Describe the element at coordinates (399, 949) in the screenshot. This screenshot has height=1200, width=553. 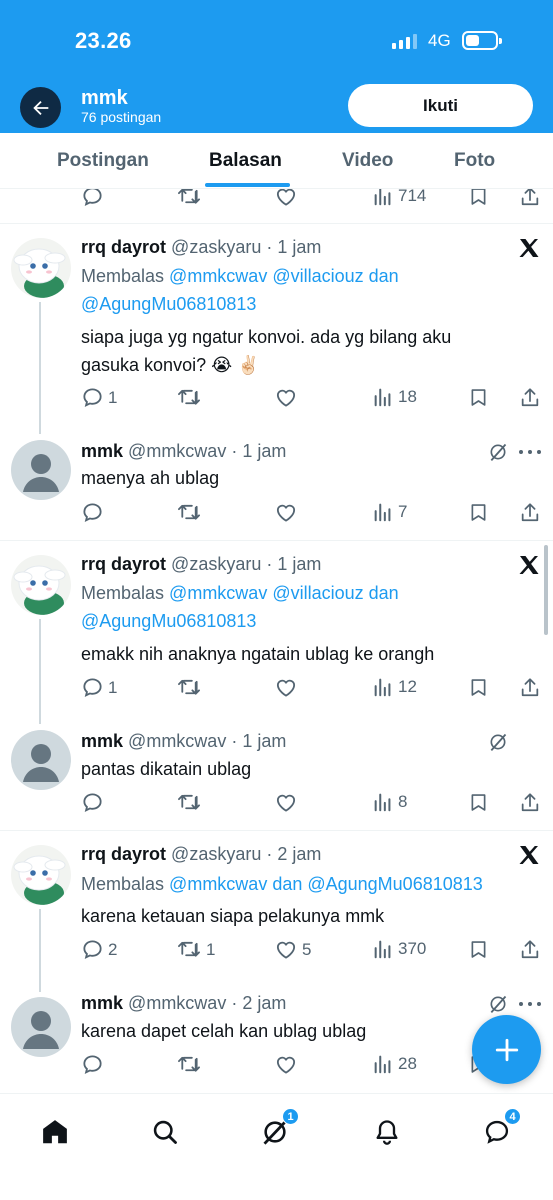
I see `views-button: 370` at that location.